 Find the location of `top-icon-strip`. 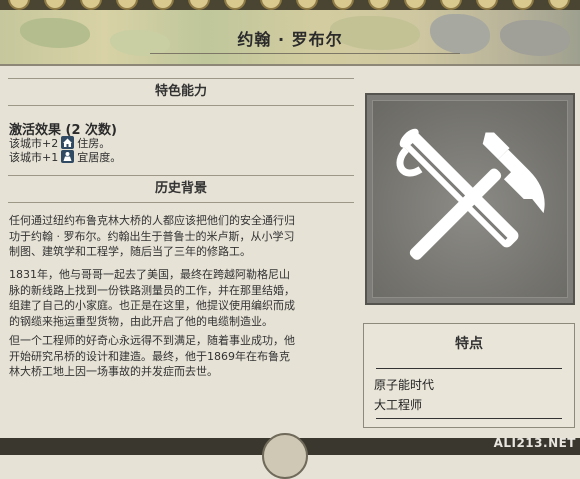

top-icon-strip is located at coordinates (290, 5).